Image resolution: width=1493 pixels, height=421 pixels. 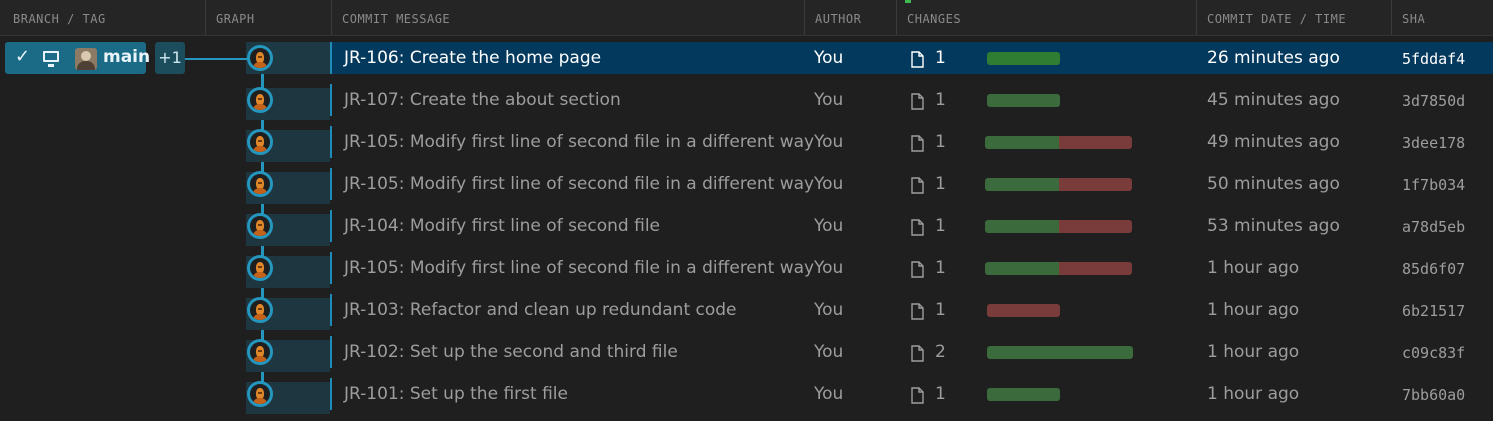 I want to click on commit-sha: 1f7b034, so click(x=1433, y=185).